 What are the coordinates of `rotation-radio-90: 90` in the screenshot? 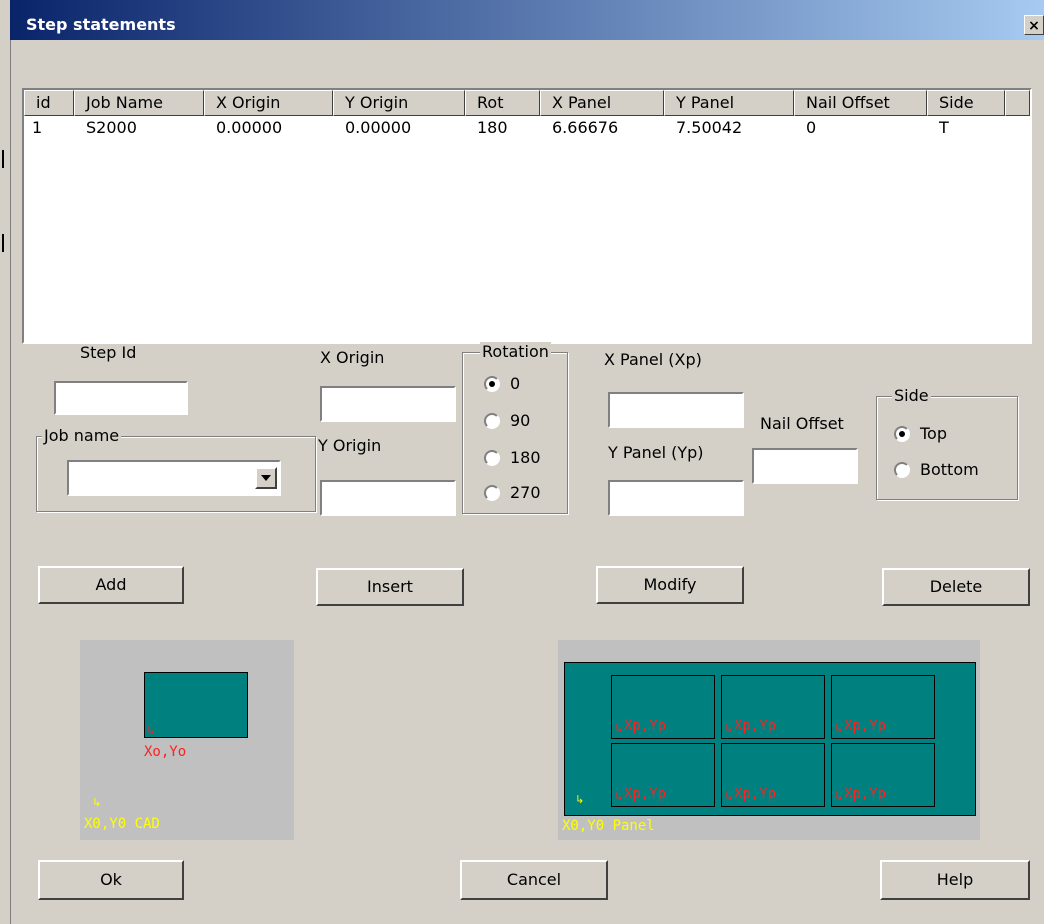 It's located at (519, 421).